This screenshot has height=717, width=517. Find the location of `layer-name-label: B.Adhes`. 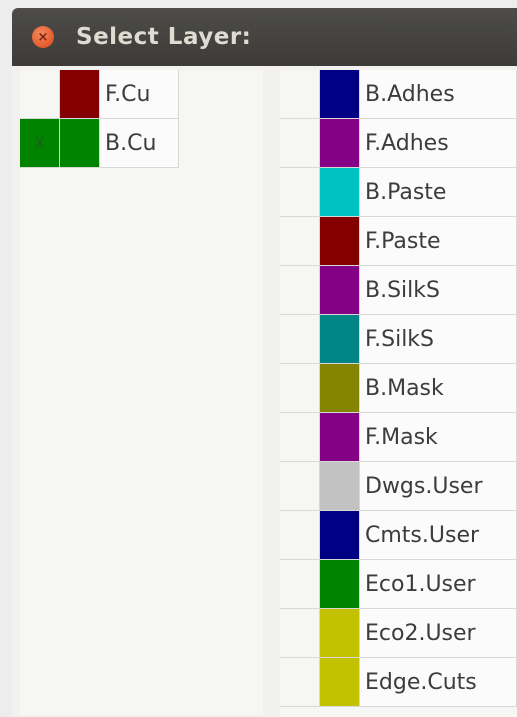

layer-name-label: B.Adhes is located at coordinates (438, 94).